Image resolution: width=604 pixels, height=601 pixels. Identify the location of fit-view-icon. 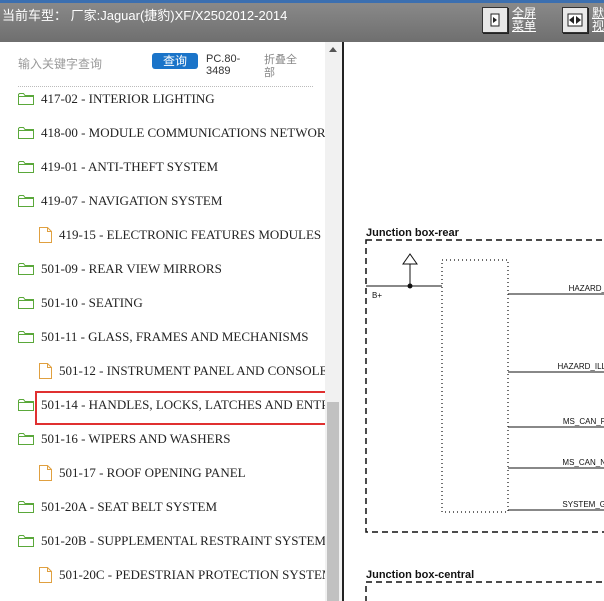
(575, 20).